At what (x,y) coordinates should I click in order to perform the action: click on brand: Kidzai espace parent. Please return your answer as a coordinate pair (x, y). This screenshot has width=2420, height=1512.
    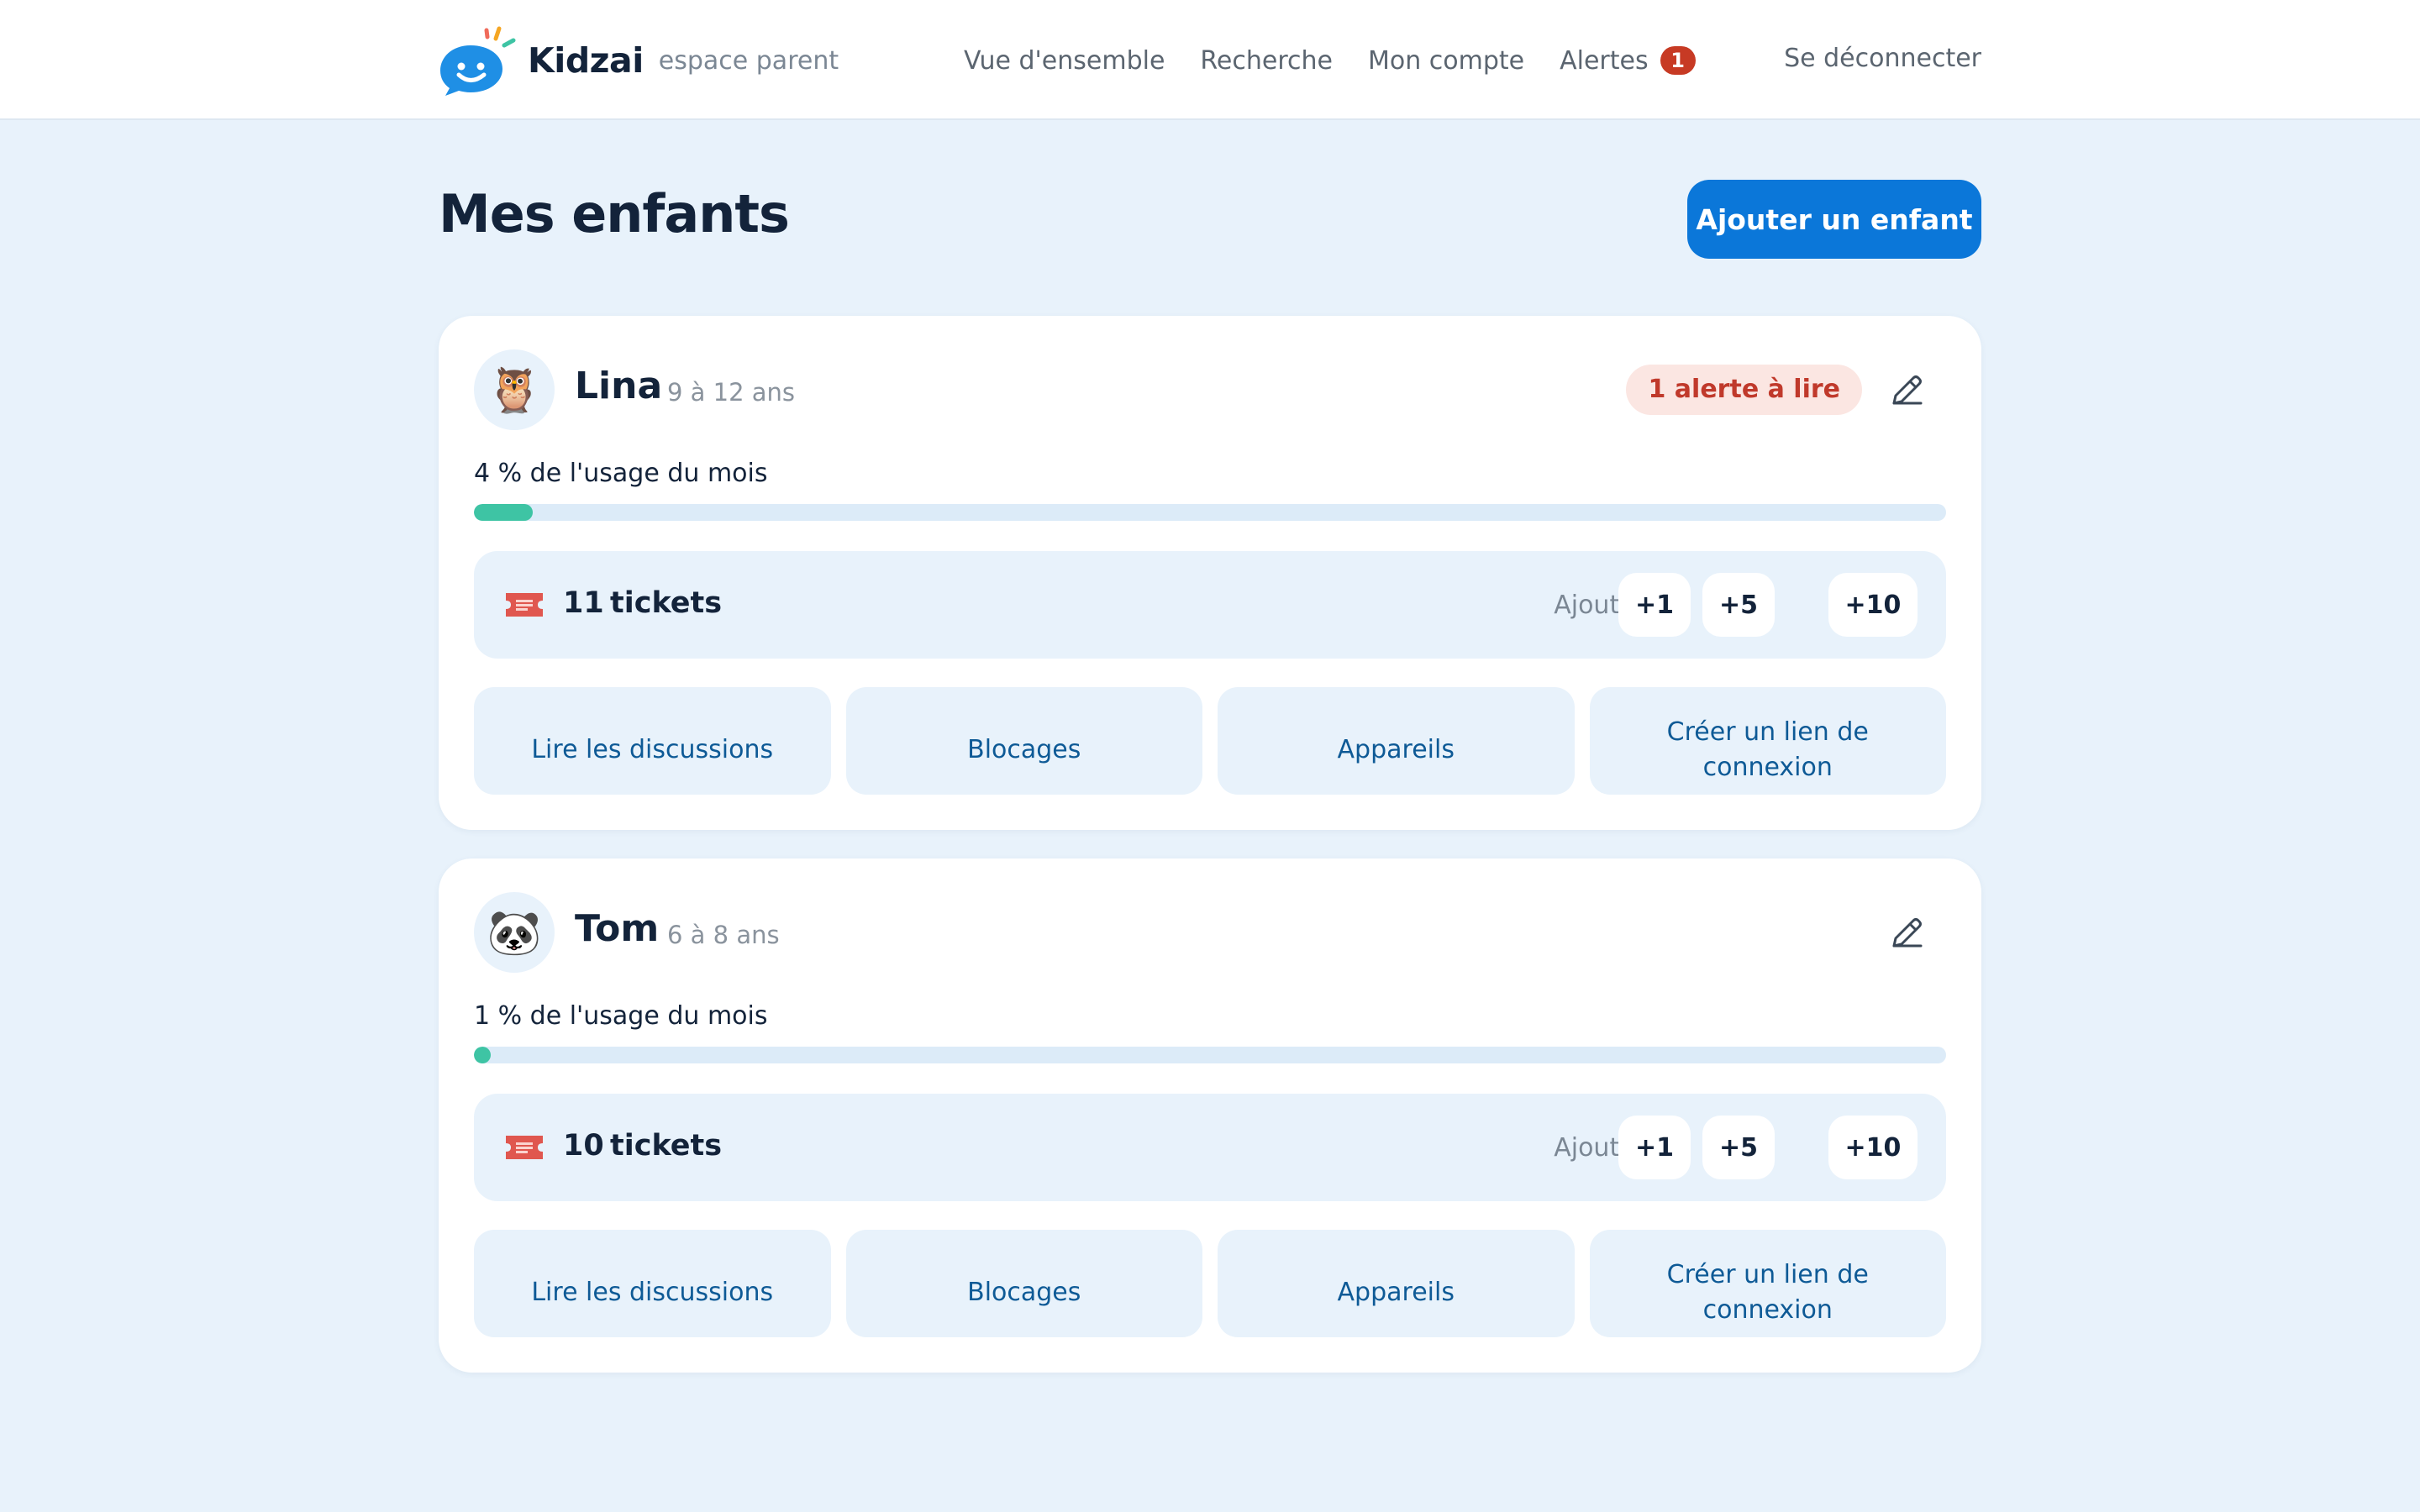
    Looking at the image, I should click on (639, 60).